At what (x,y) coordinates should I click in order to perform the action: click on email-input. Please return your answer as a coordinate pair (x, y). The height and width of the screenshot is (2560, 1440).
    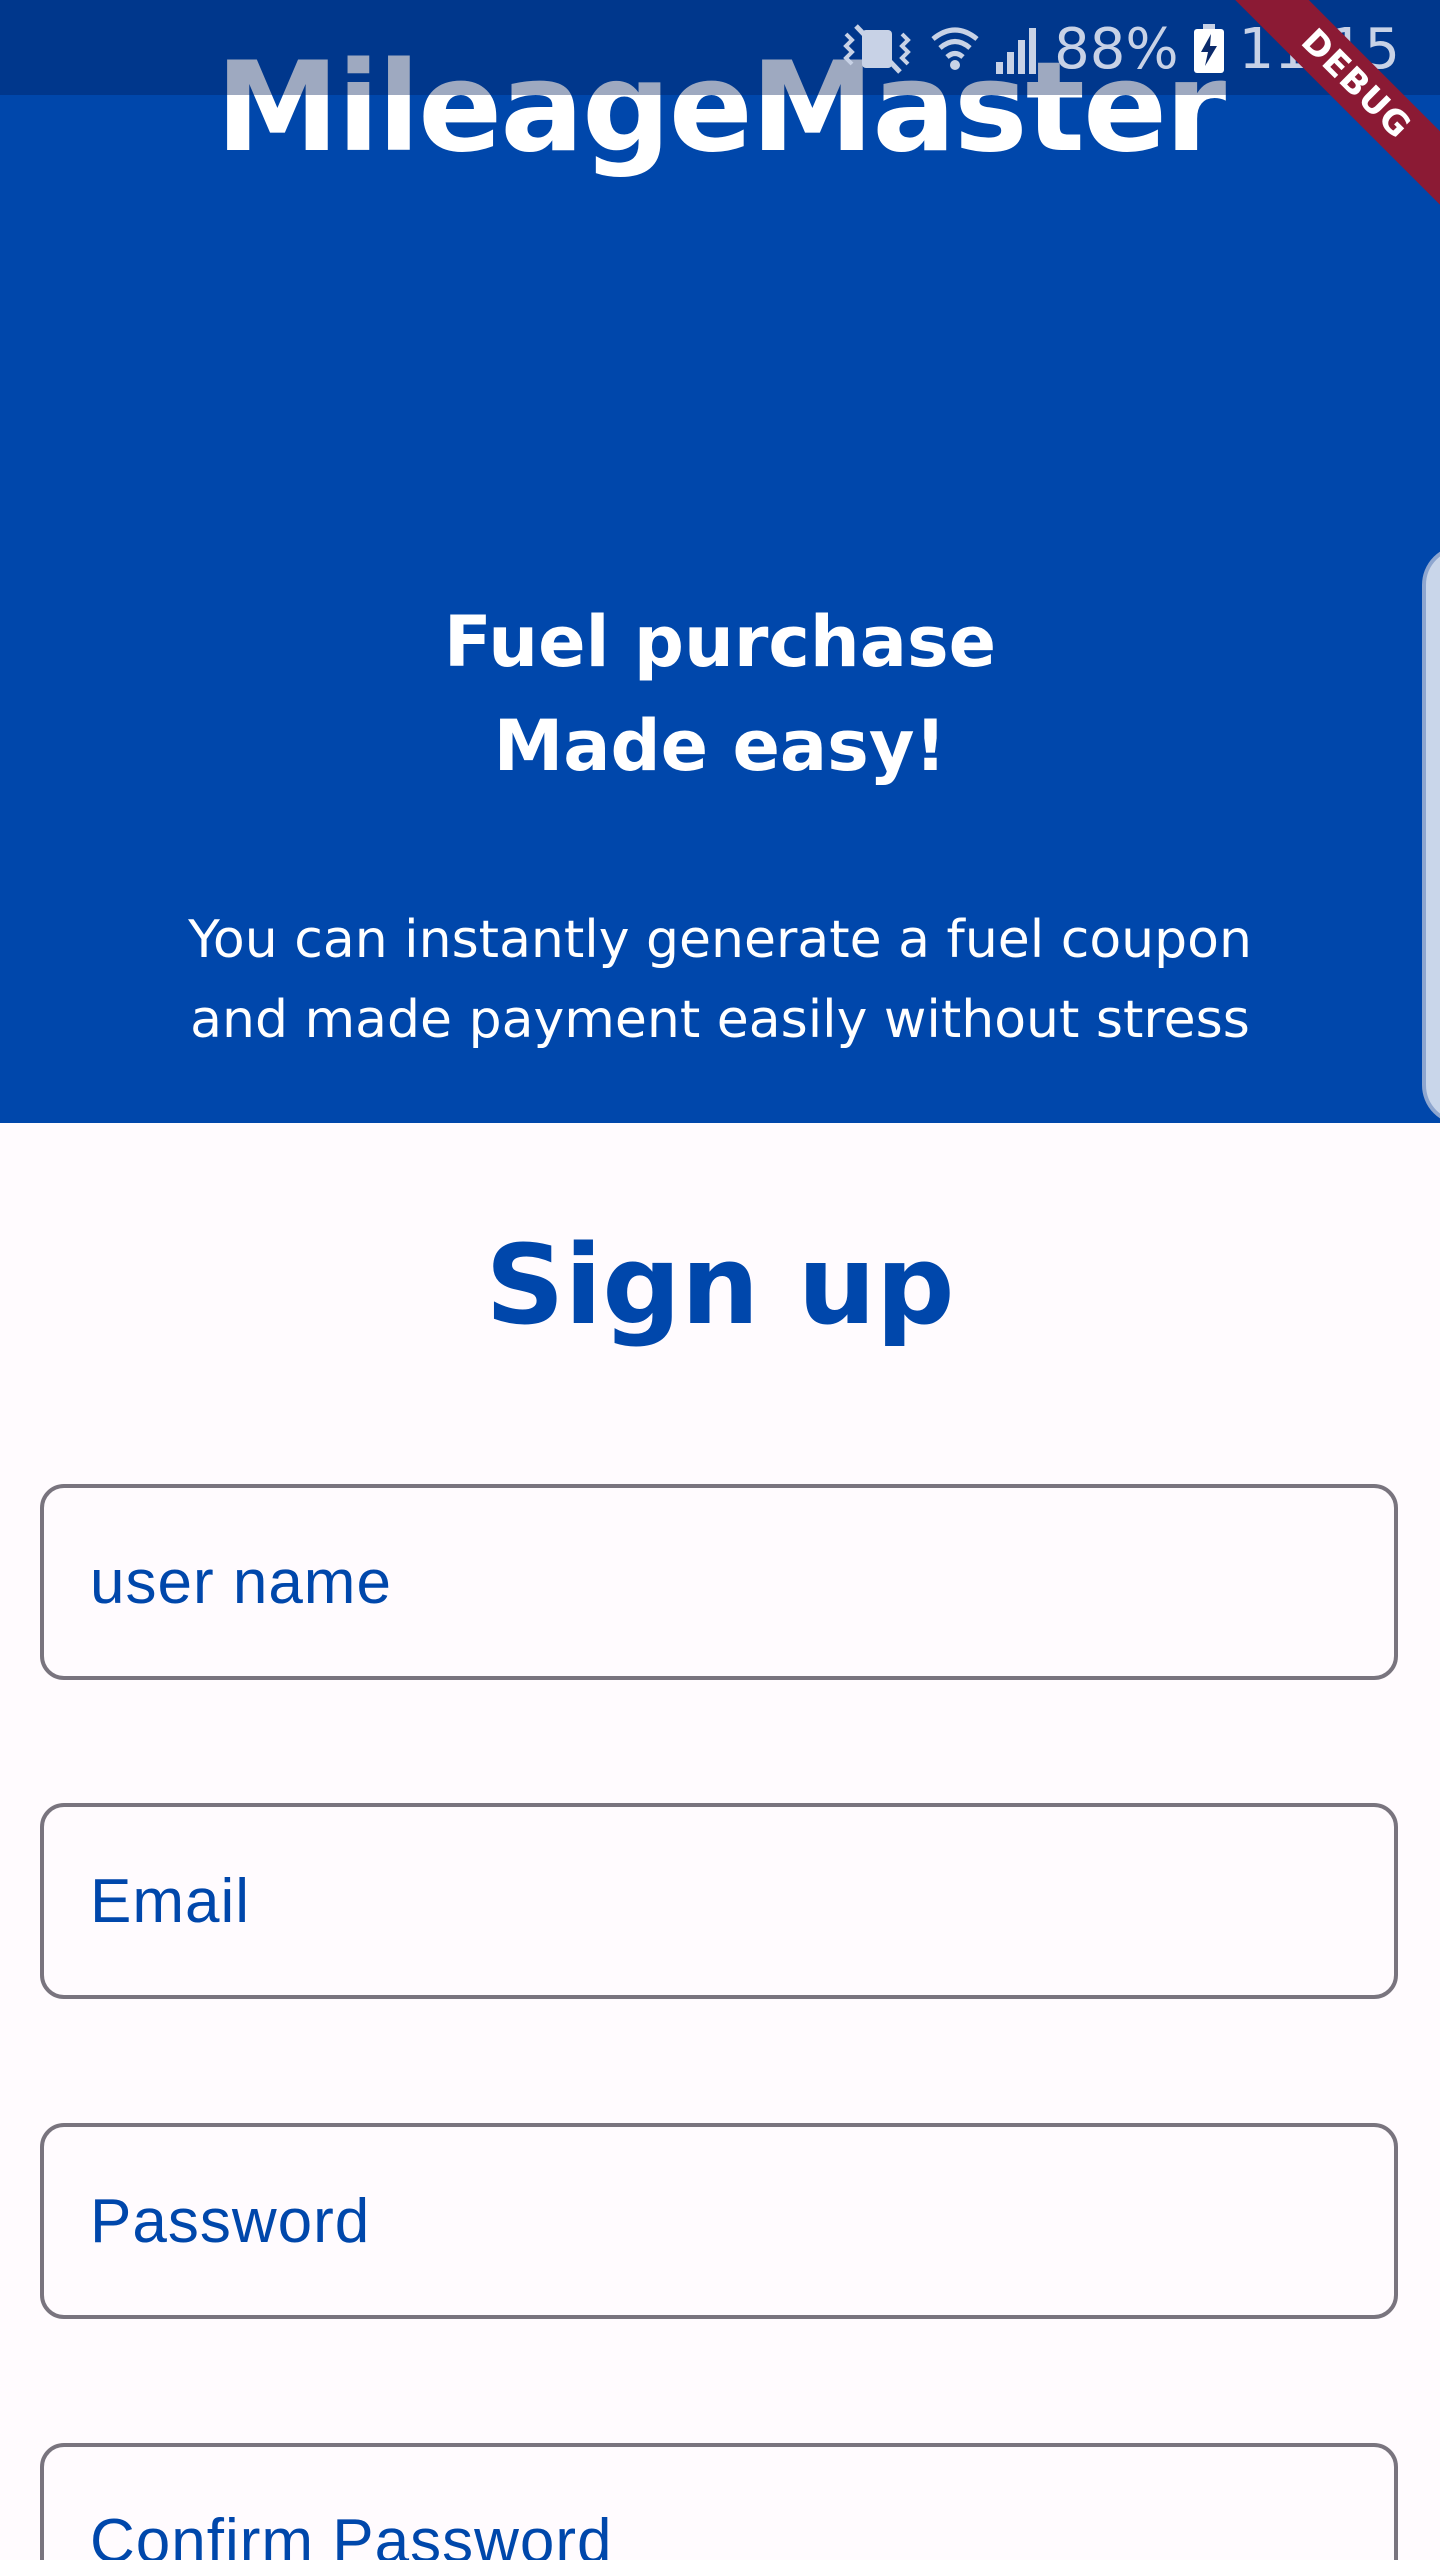
    Looking at the image, I should click on (719, 1901).